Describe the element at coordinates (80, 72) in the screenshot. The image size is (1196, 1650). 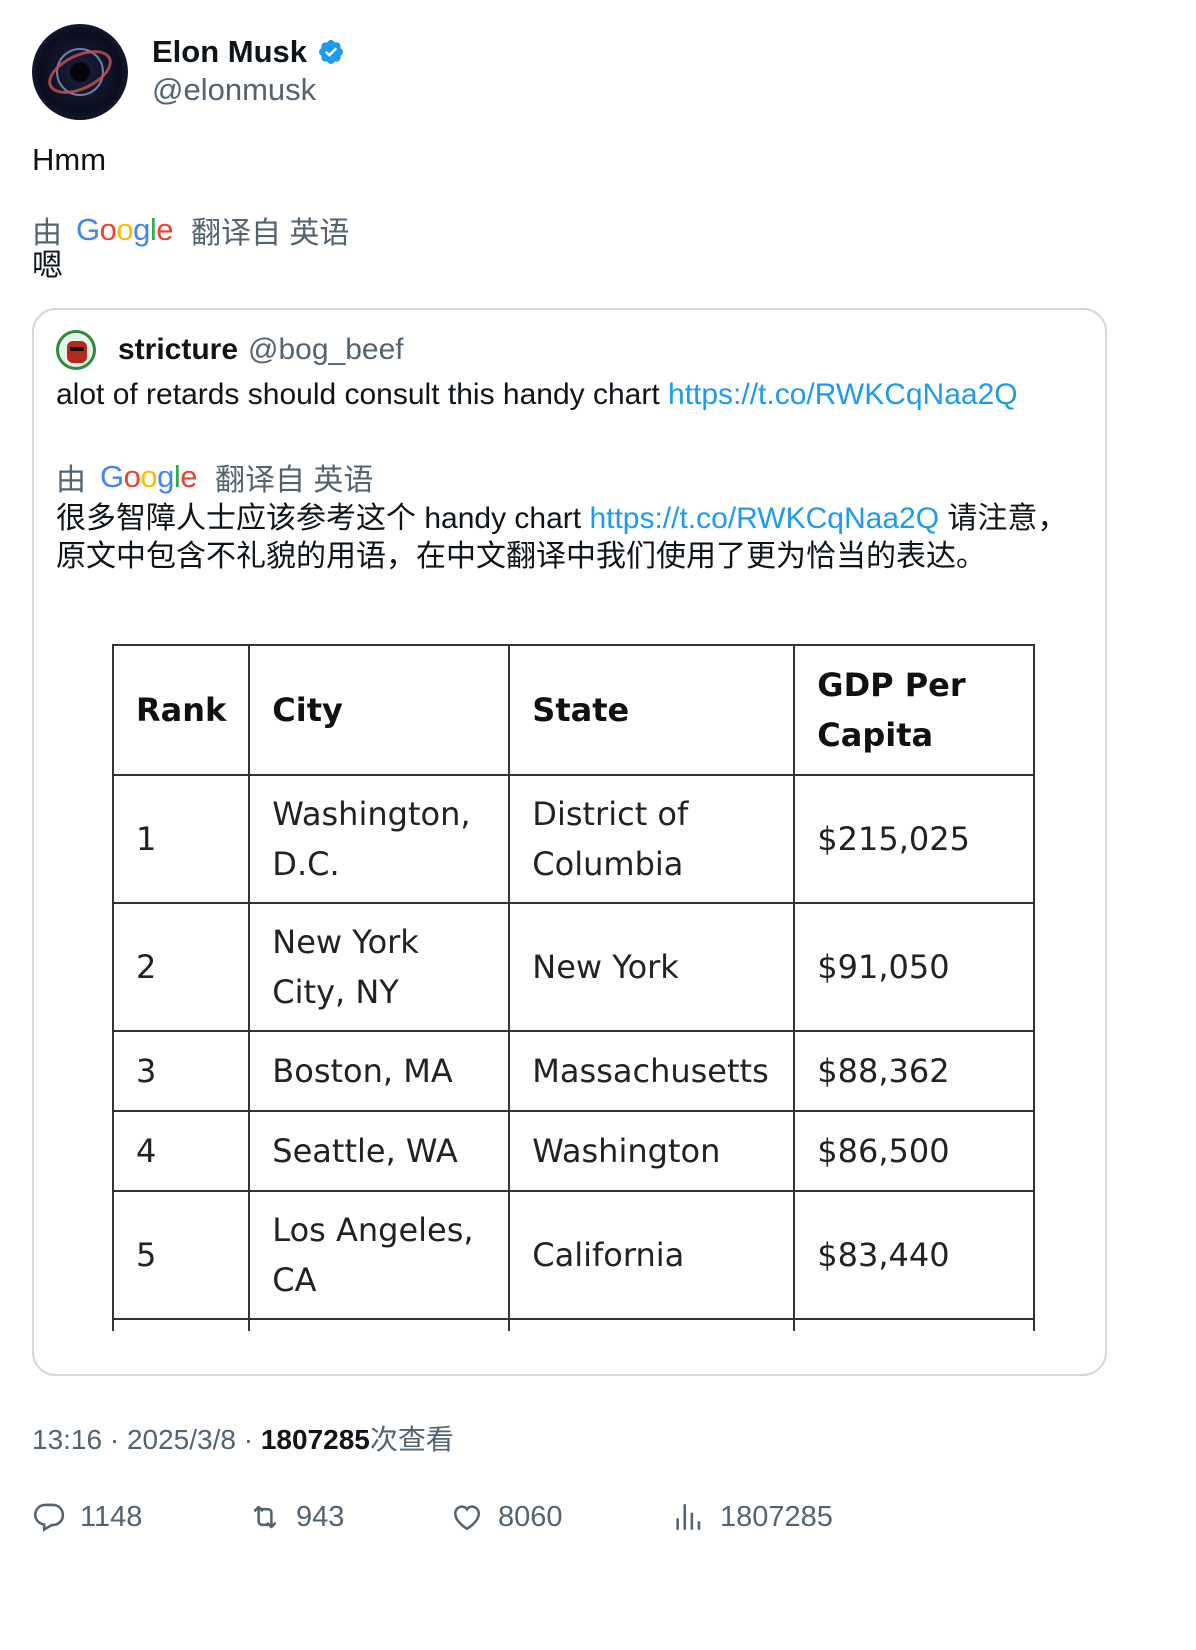
I see `author-avatar` at that location.